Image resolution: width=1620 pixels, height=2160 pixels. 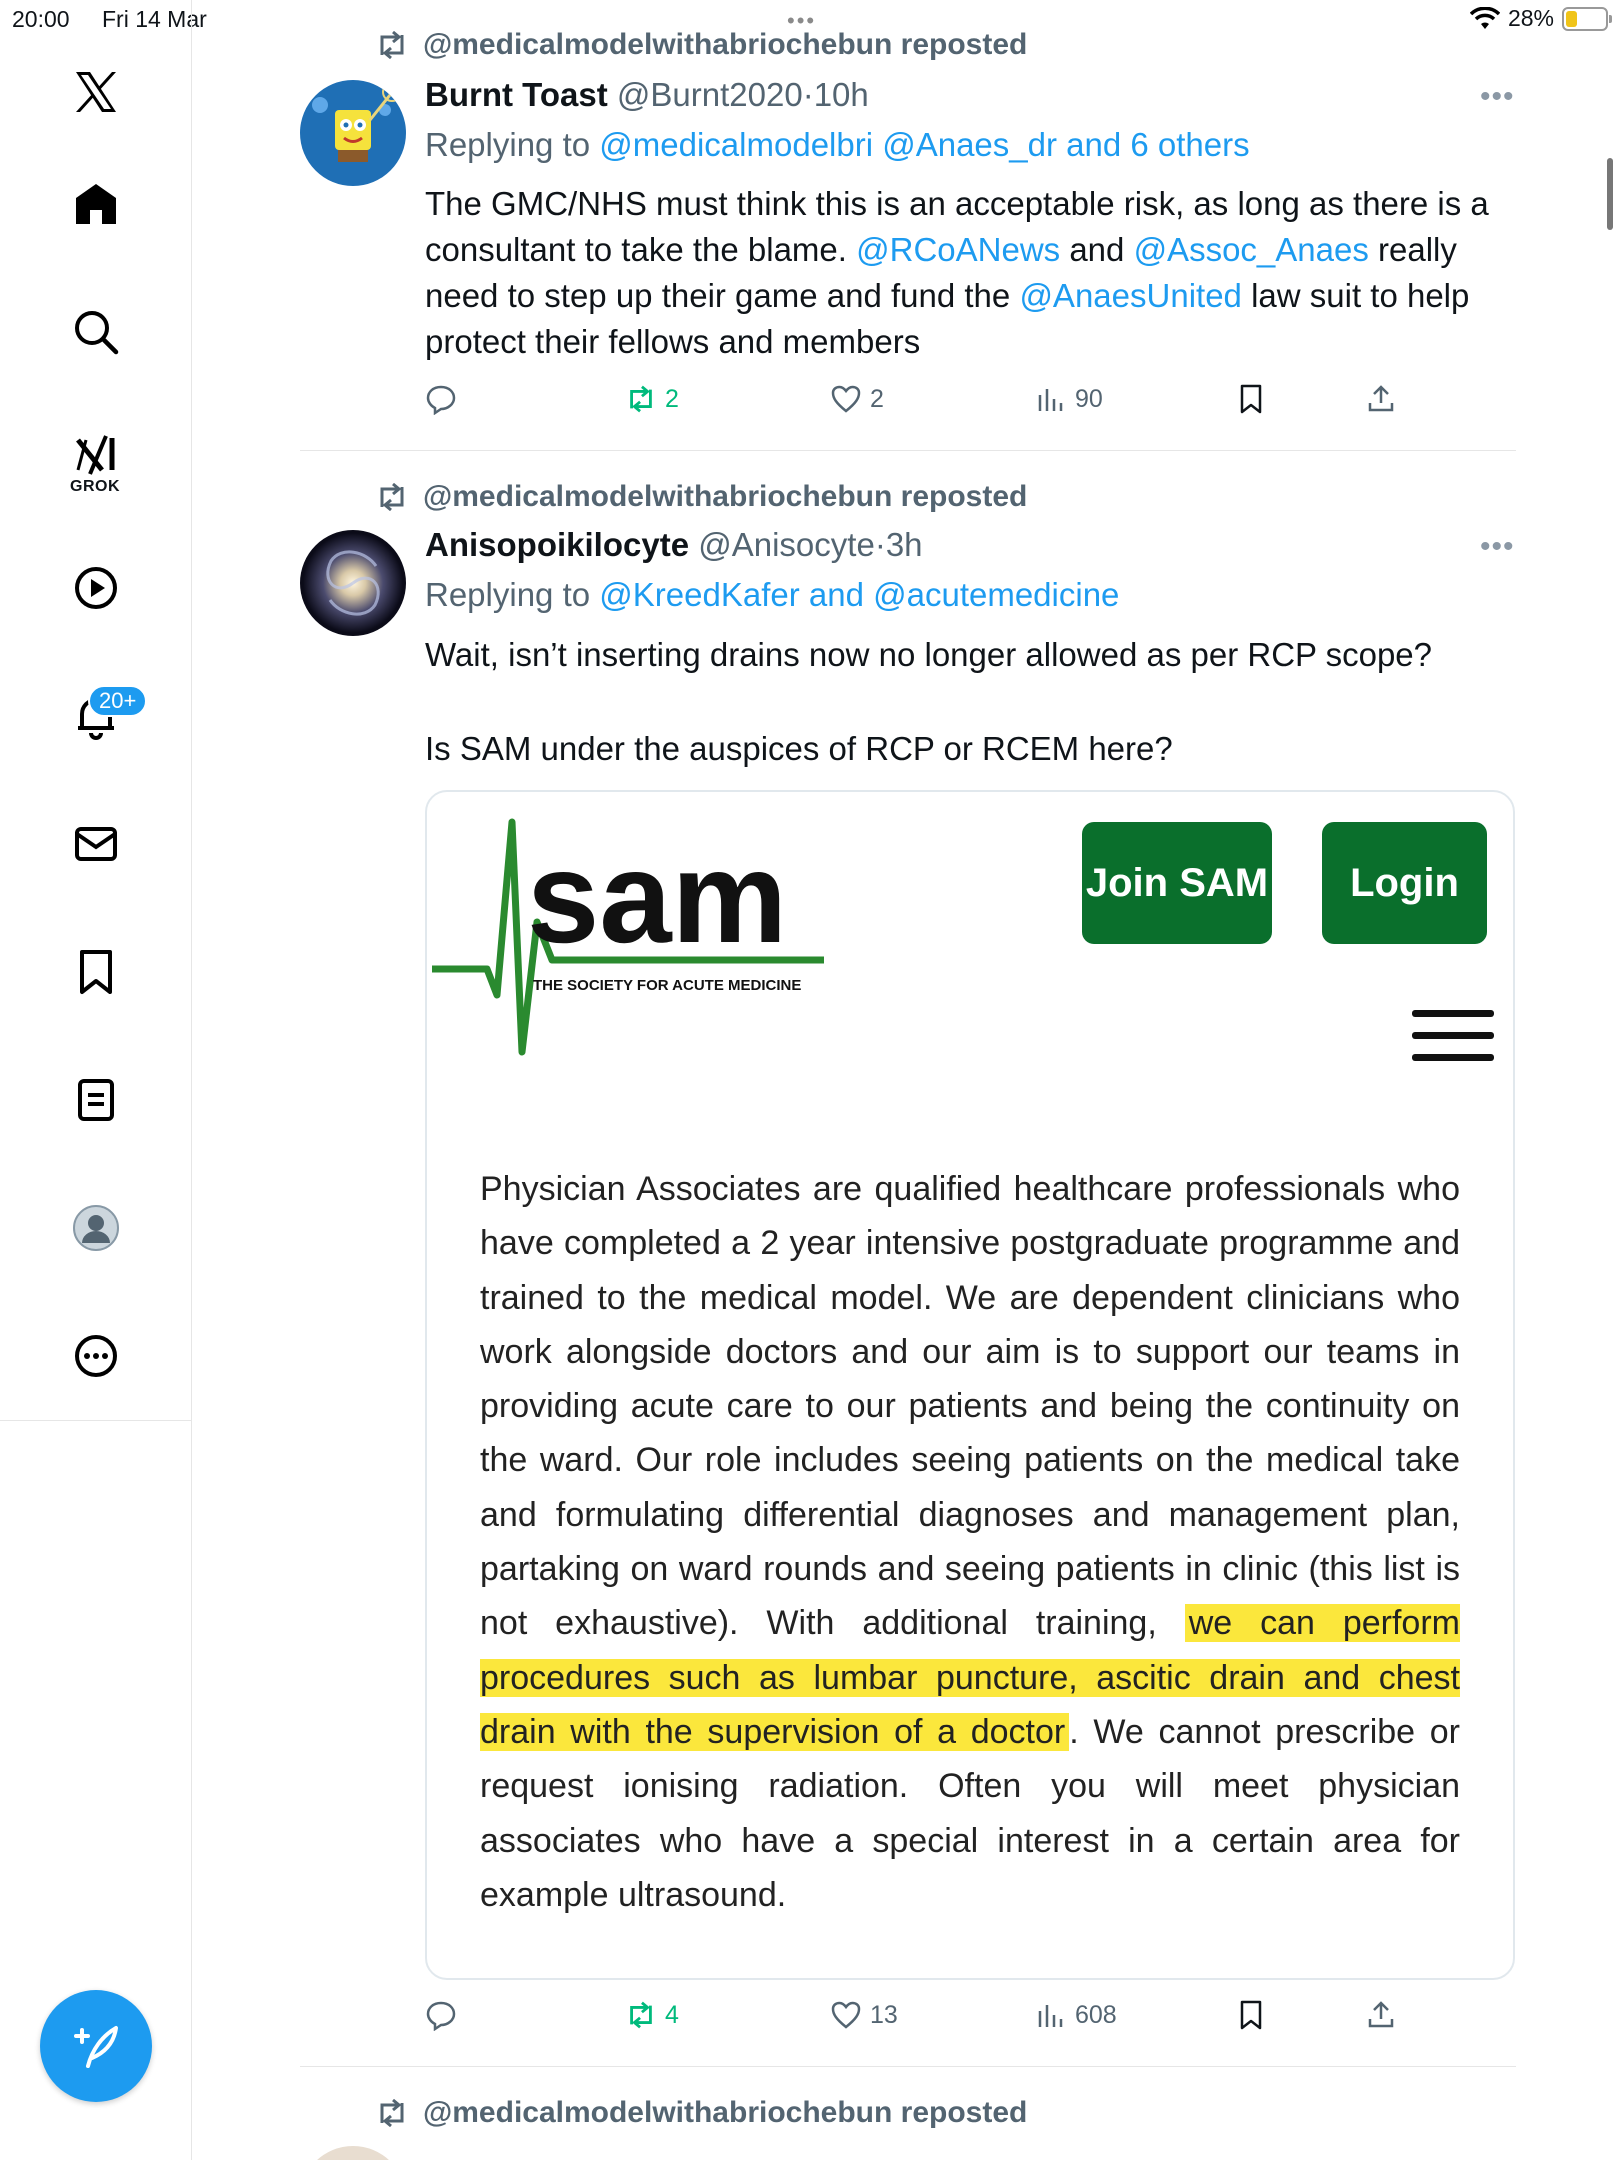 What do you see at coordinates (925, 2019) in the screenshot?
I see `tweet-actions: 4 13 608` at bounding box center [925, 2019].